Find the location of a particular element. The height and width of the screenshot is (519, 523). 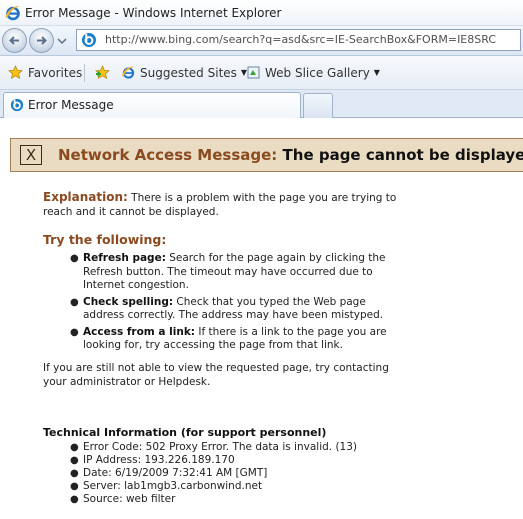

tech-item-text: Server: lab1mgb3.carbonwind.net is located at coordinates (173, 486).